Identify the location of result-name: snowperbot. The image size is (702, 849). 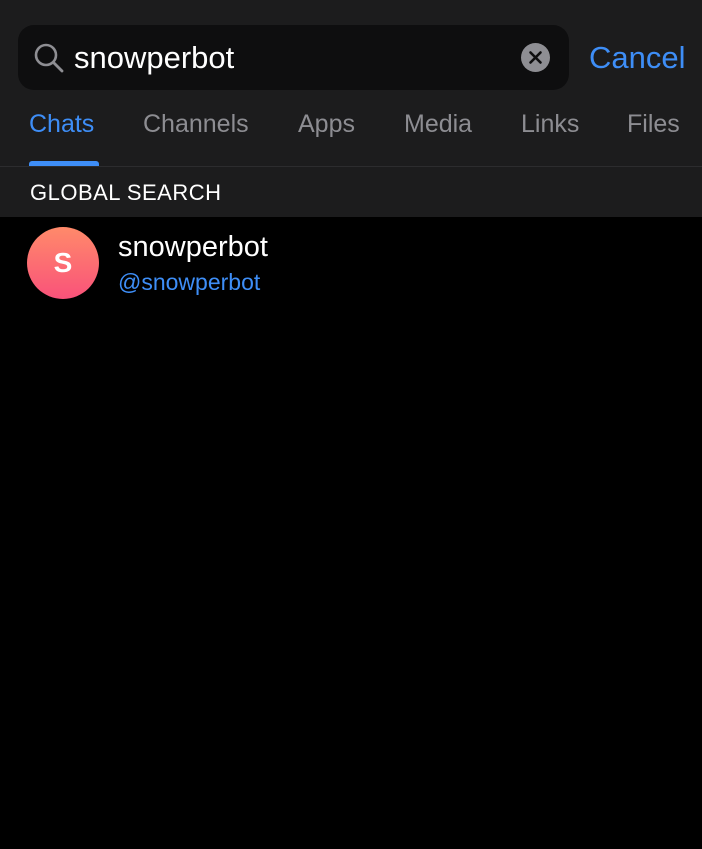
(193, 247).